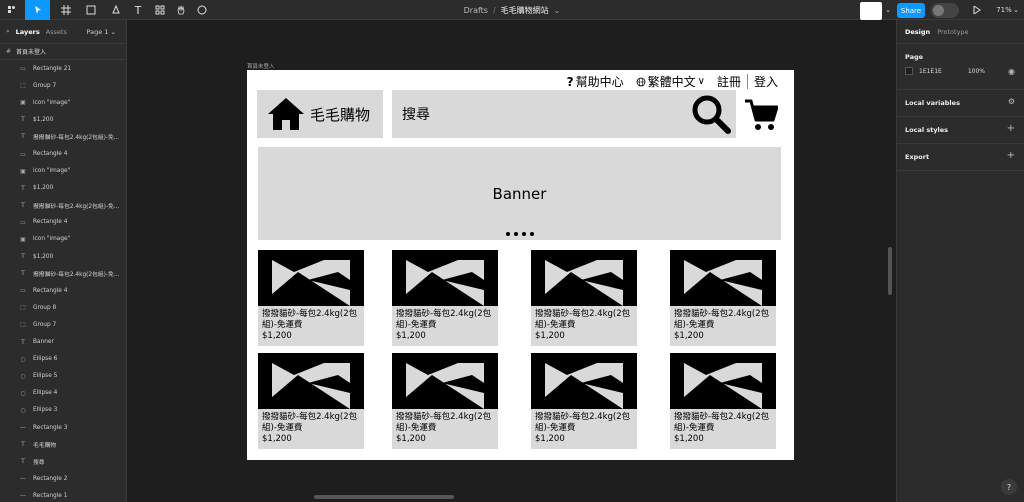 The image size is (1024, 502). Describe the element at coordinates (138, 10) in the screenshot. I see `text-tool-icon: T` at that location.